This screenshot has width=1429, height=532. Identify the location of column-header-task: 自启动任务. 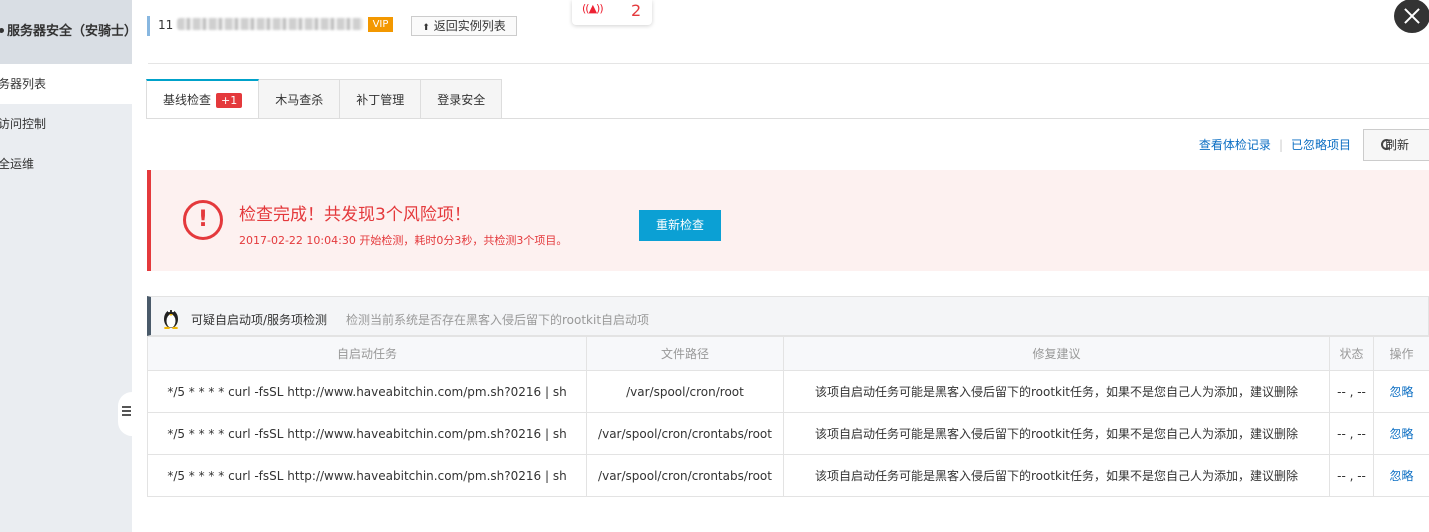
(367, 353).